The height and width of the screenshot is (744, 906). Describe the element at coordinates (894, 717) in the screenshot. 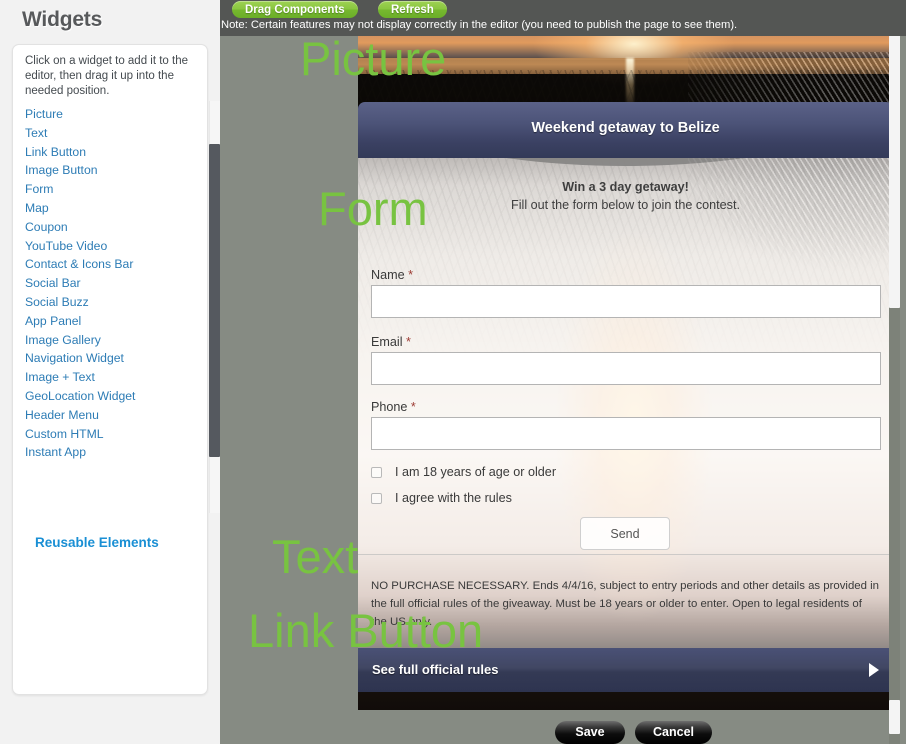

I see `canvas-scrollbar-thumb-lower` at that location.